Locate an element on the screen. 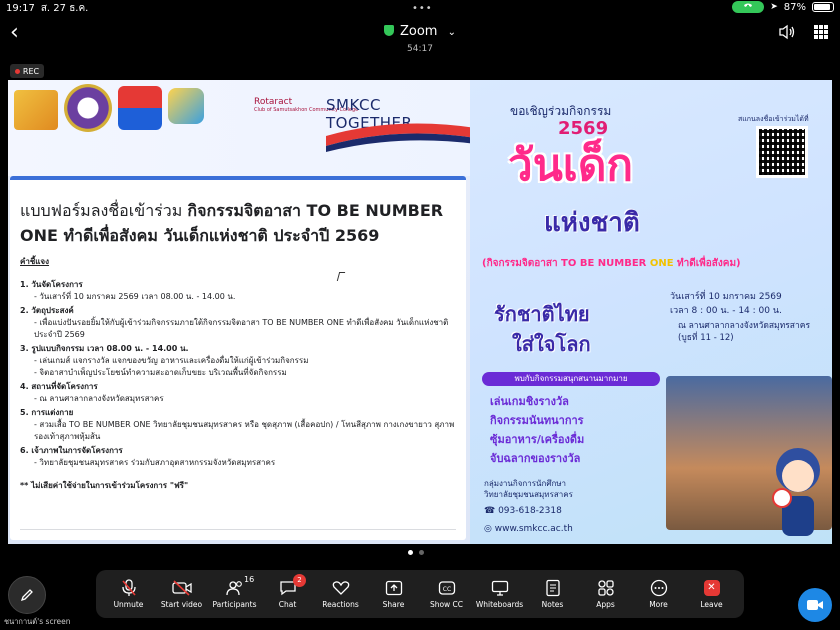  toolbar-label: Unmute is located at coordinates (128, 604).